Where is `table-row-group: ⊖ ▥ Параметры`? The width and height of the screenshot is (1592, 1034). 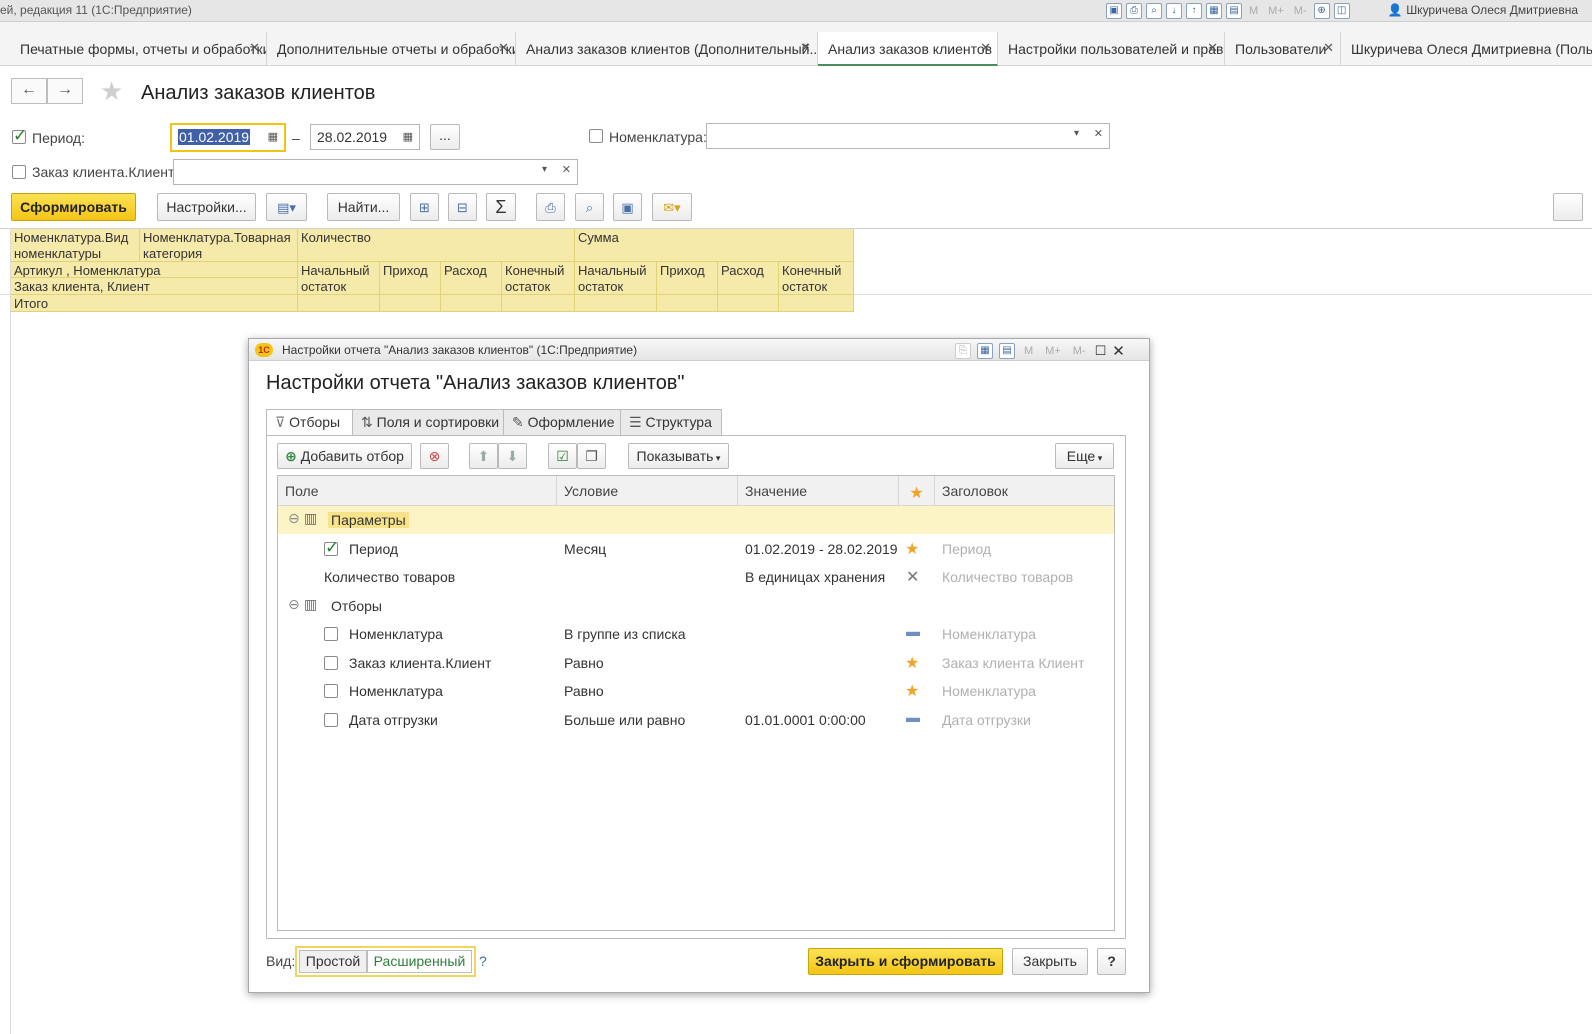
table-row-group: ⊖ ▥ Параметры is located at coordinates (696, 520).